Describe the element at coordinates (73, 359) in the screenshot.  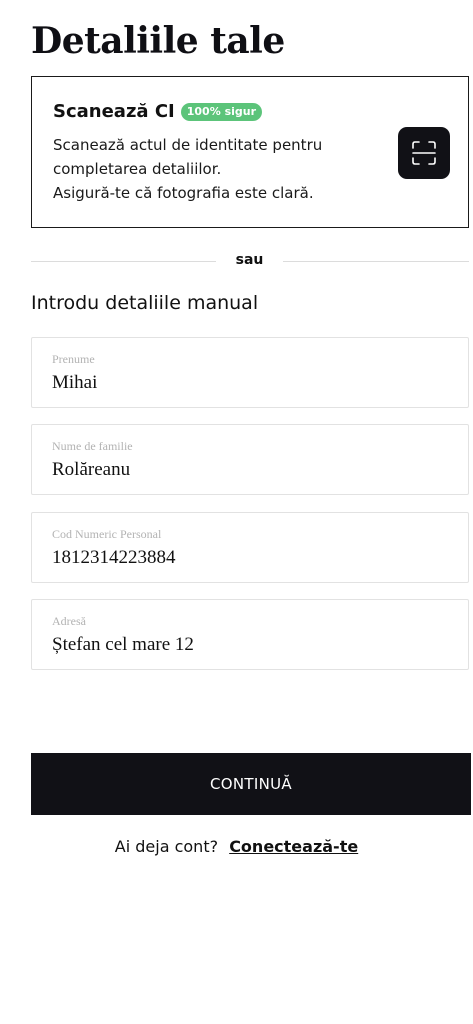
I see `first-name-label: Prenume` at that location.